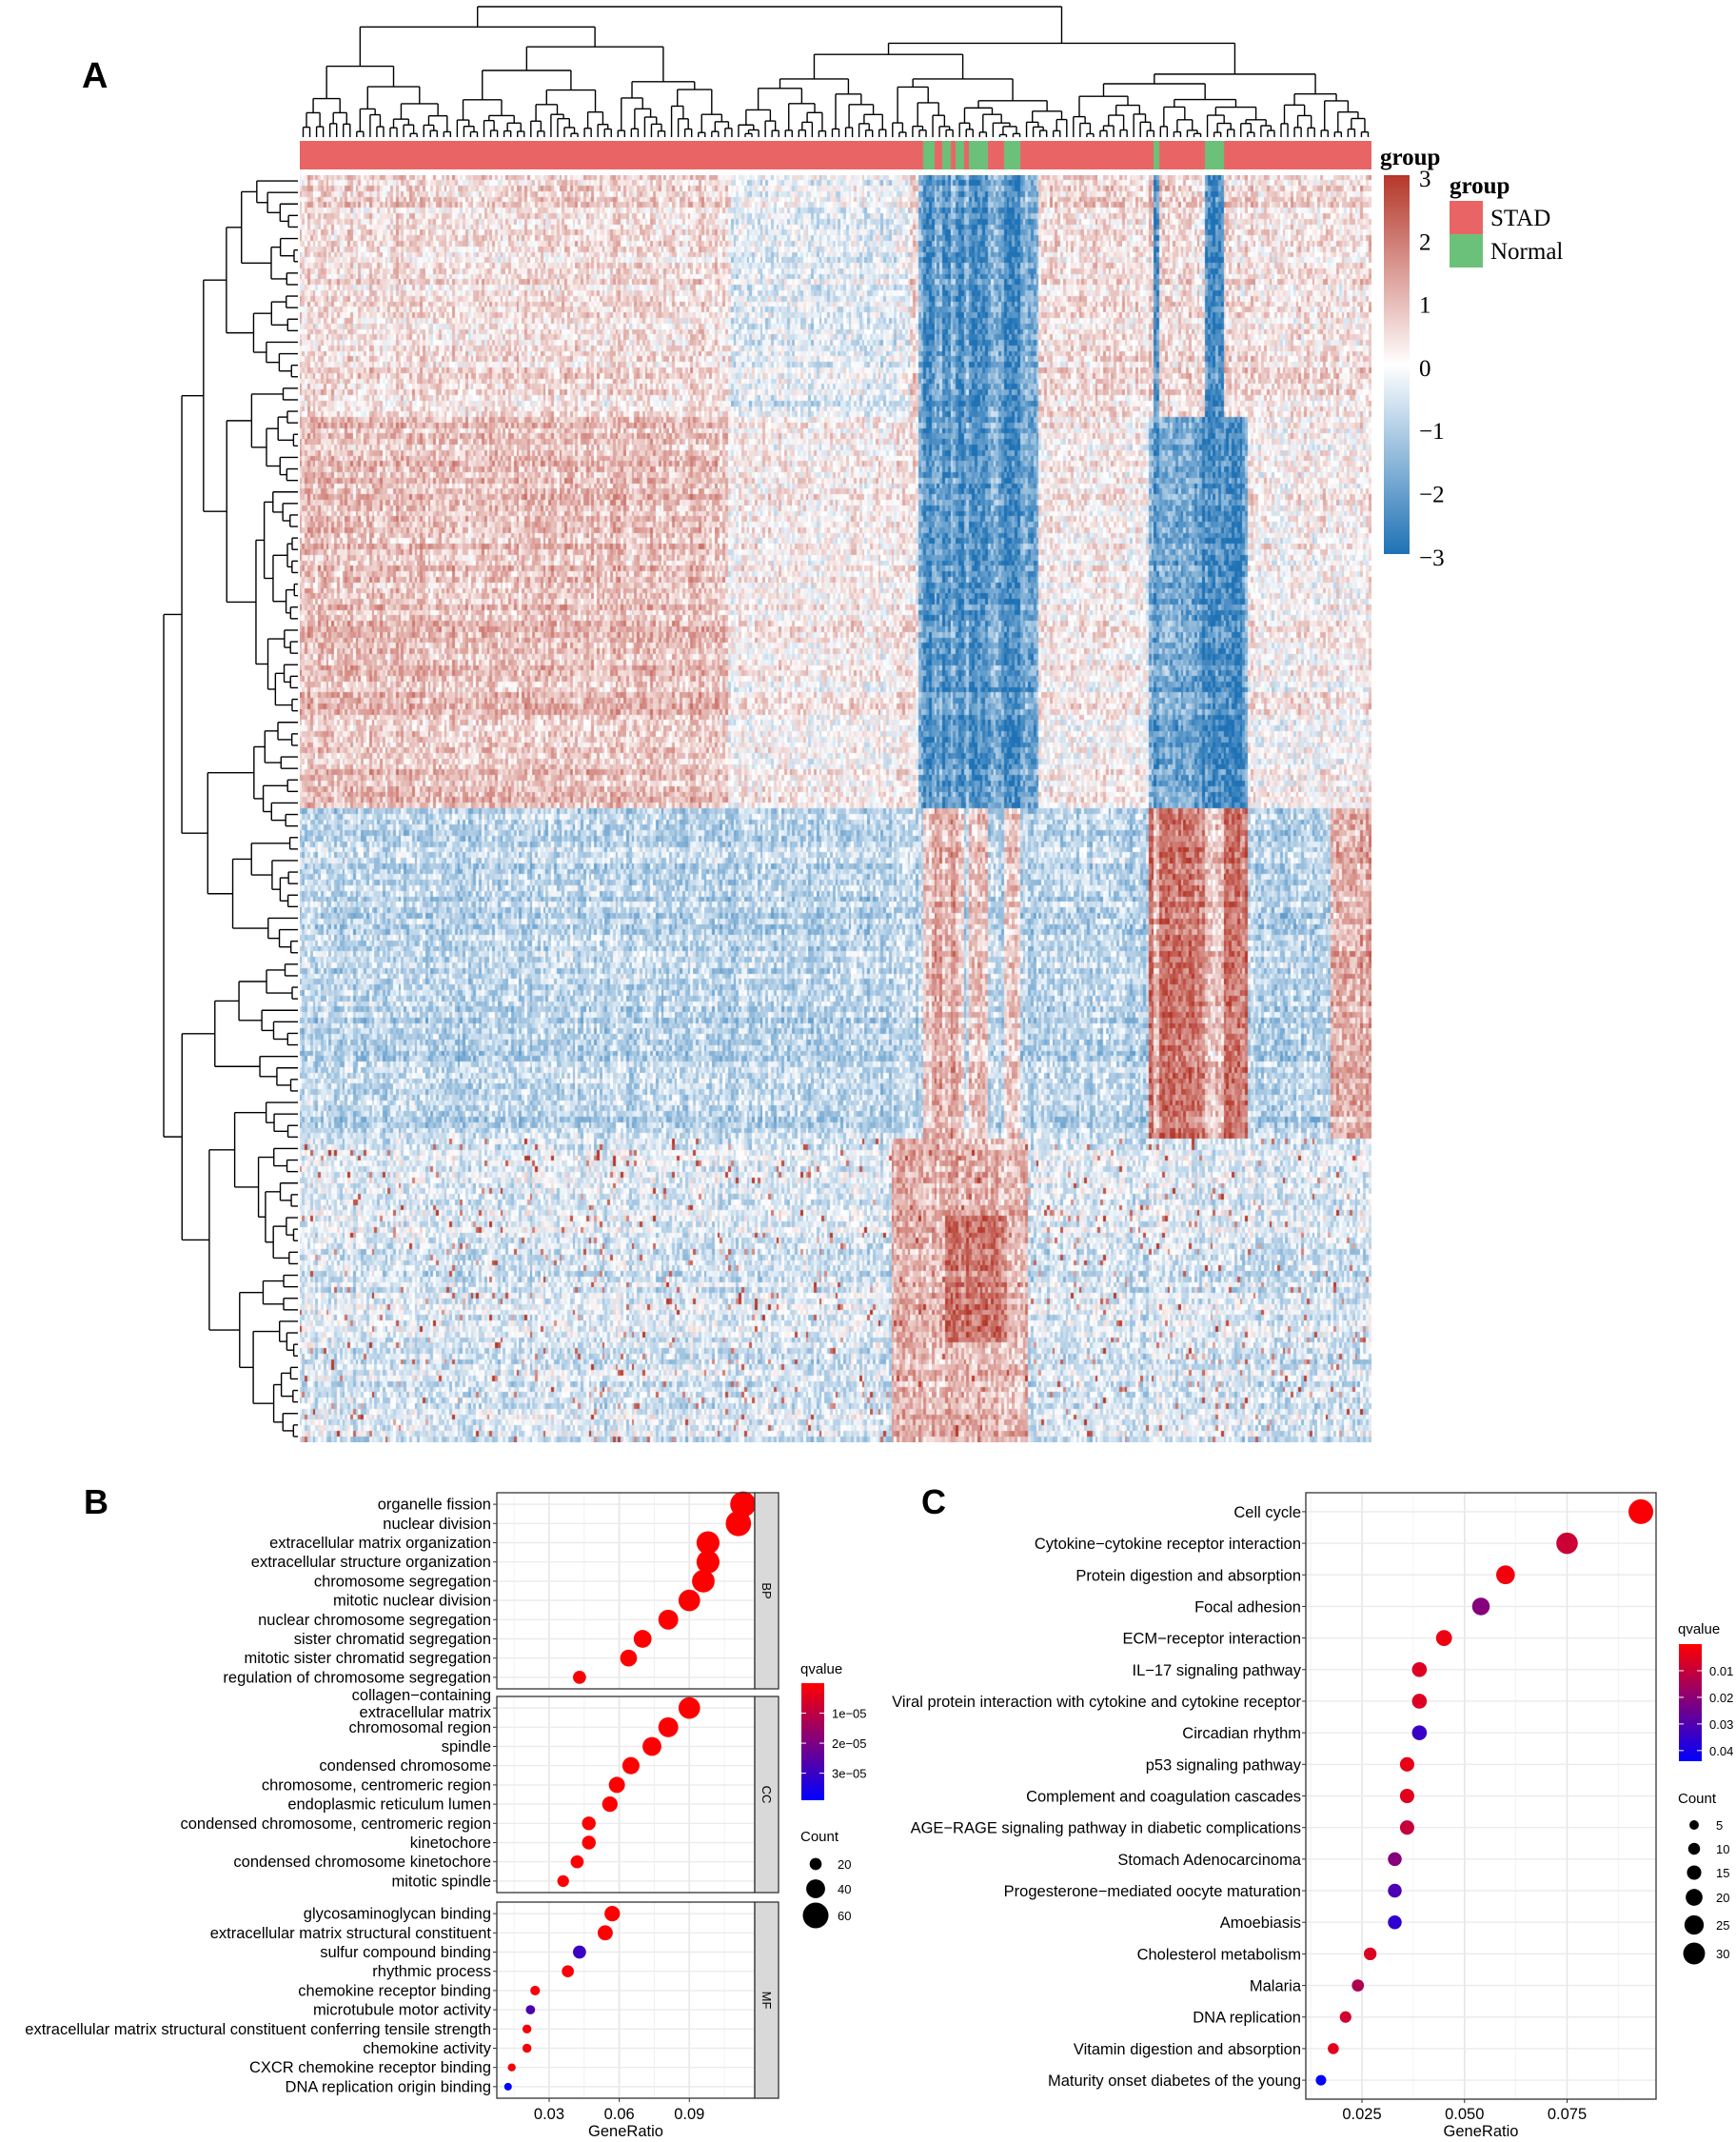  What do you see at coordinates (1247, 1607) in the screenshot?
I see `pathway-label: Focal adhesion` at bounding box center [1247, 1607].